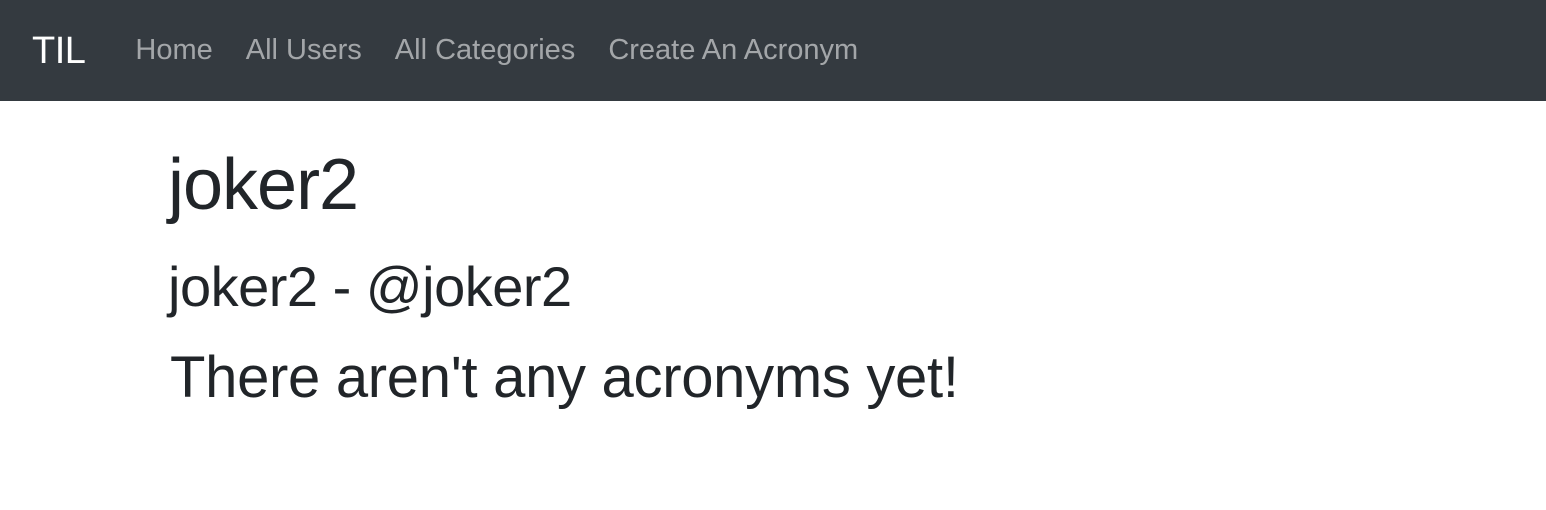  What do you see at coordinates (263, 185) in the screenshot?
I see `user-name-heading: joker2` at bounding box center [263, 185].